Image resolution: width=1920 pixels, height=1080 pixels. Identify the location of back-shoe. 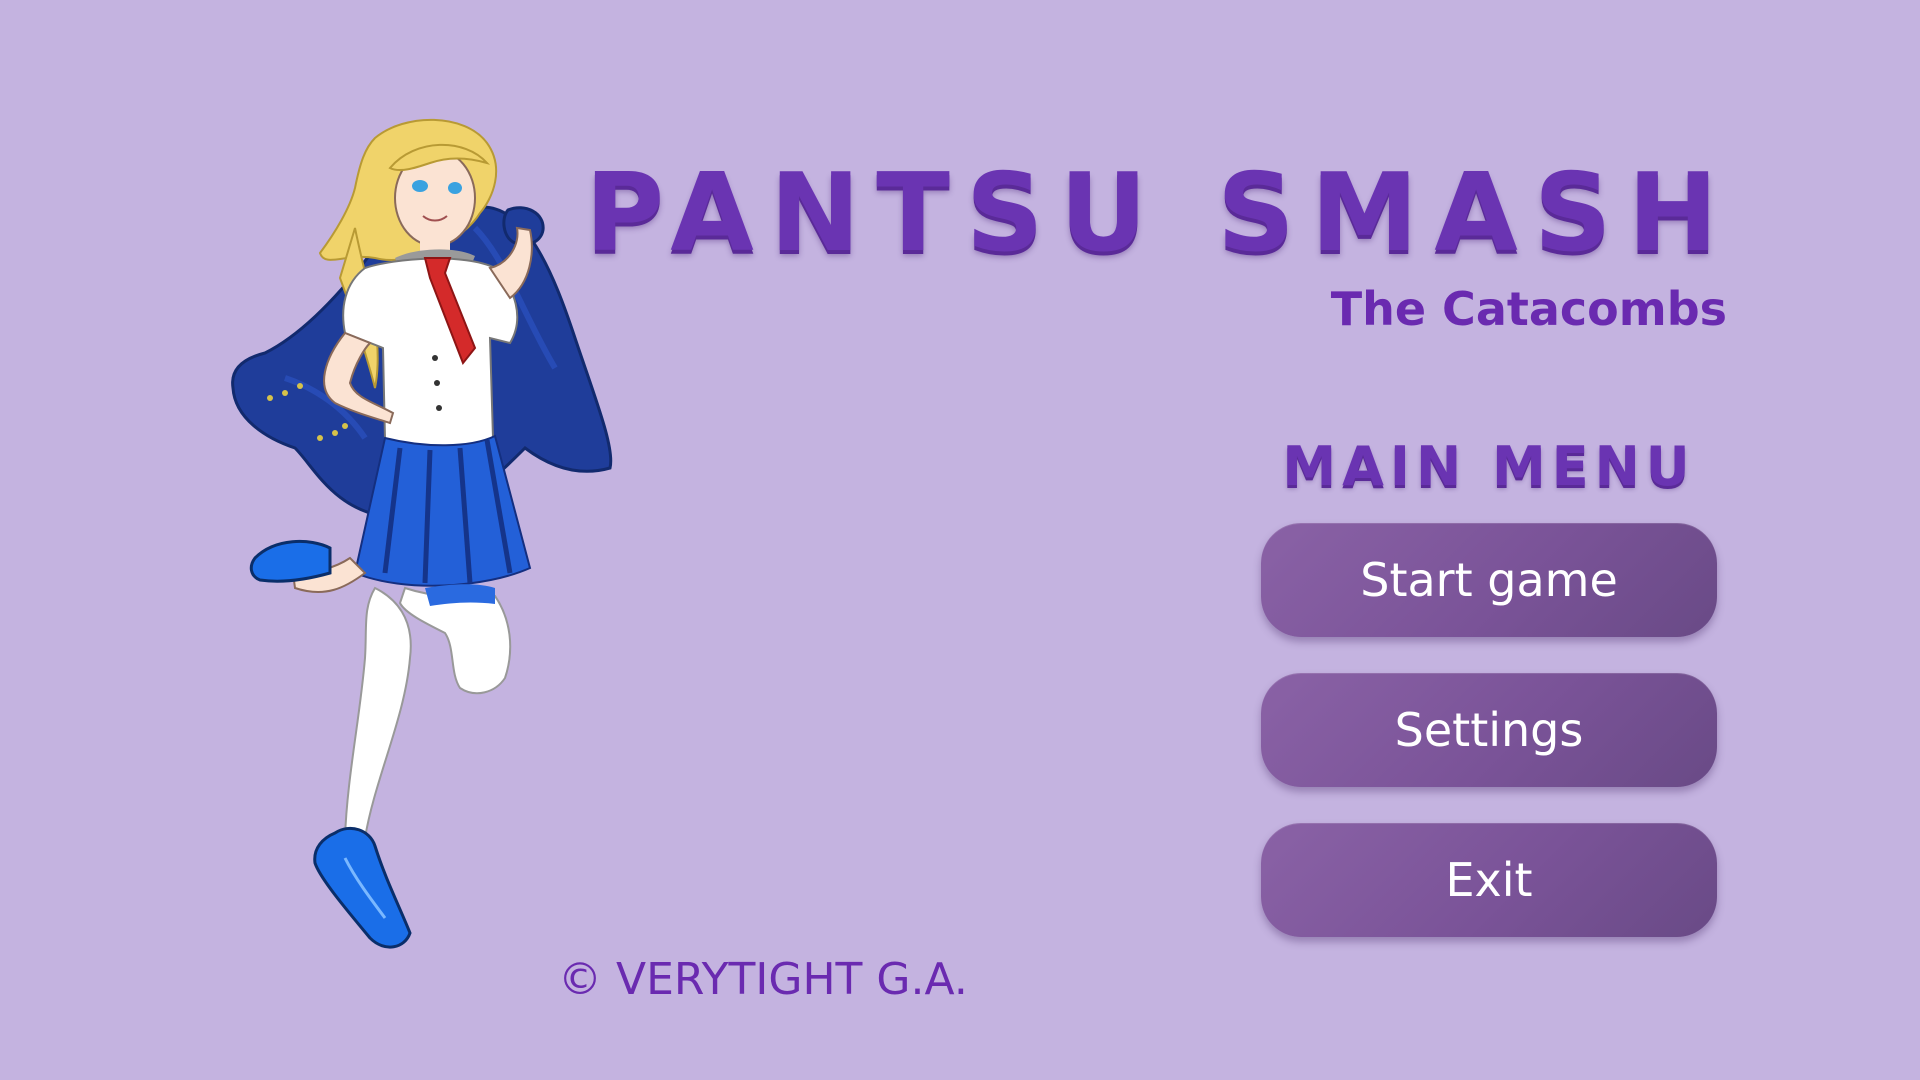
(290, 561).